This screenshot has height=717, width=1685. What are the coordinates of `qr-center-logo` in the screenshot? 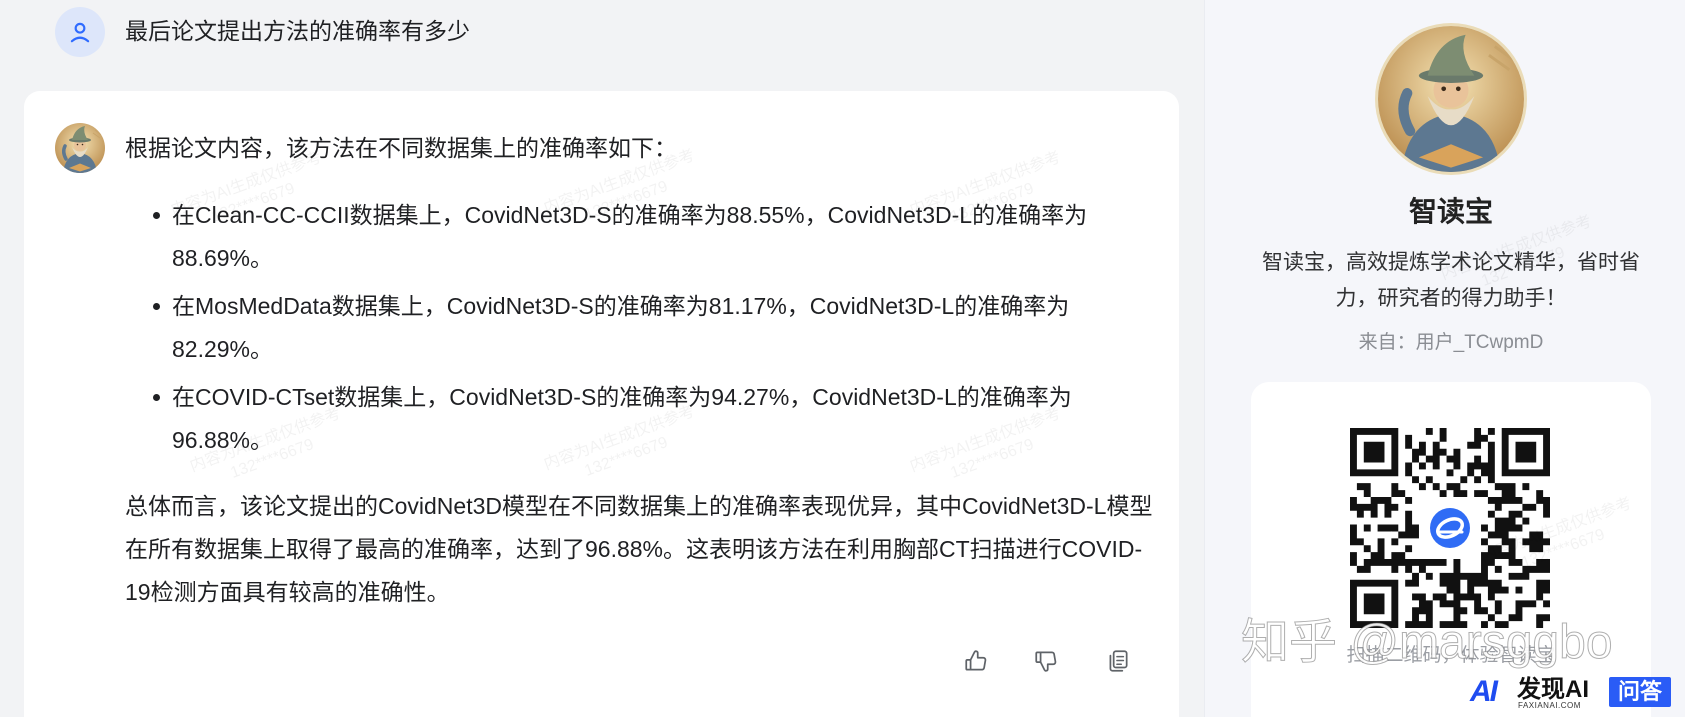 It's located at (1450, 528).